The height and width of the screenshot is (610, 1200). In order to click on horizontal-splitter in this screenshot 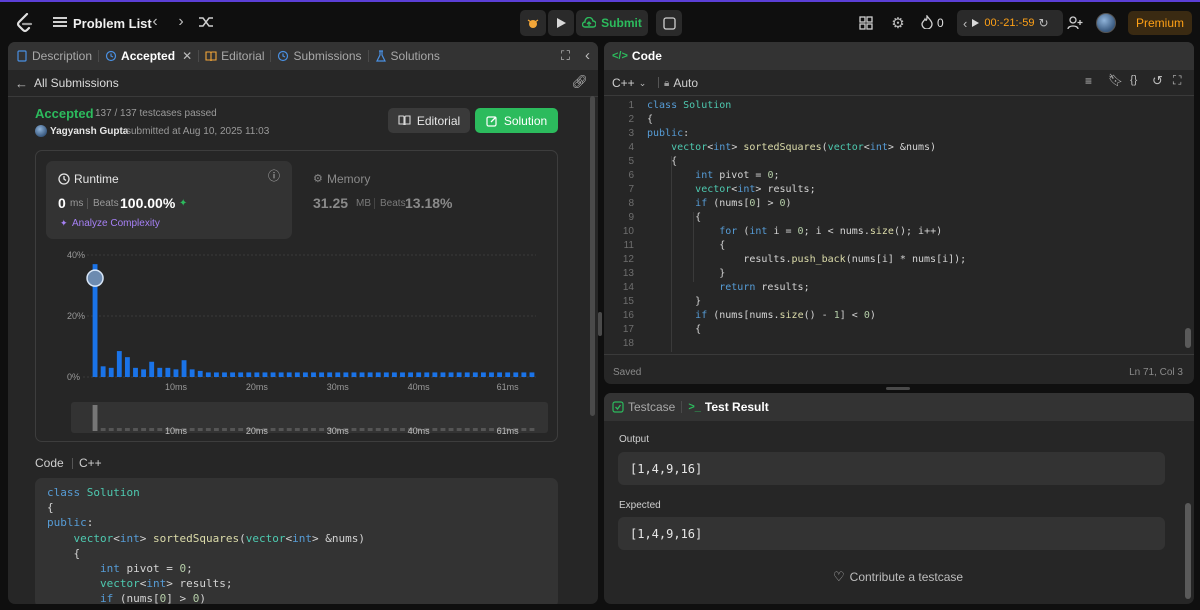, I will do `click(898, 388)`.